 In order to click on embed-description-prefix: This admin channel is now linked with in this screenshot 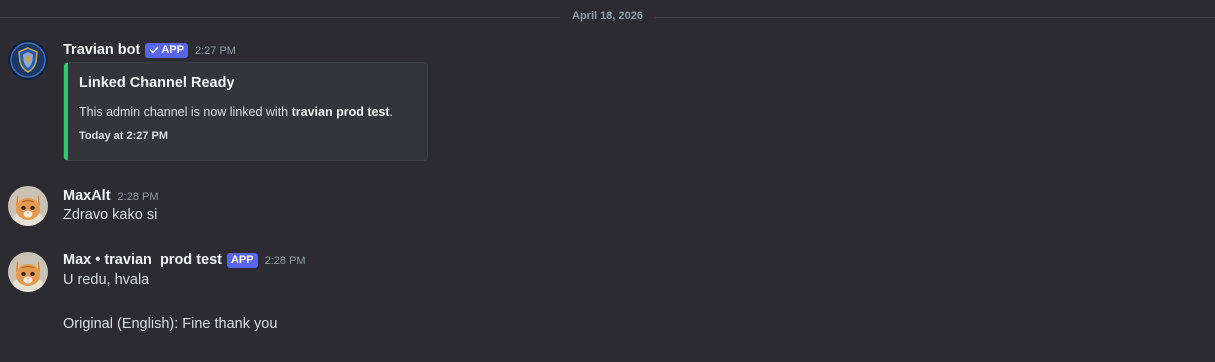, I will do `click(185, 112)`.